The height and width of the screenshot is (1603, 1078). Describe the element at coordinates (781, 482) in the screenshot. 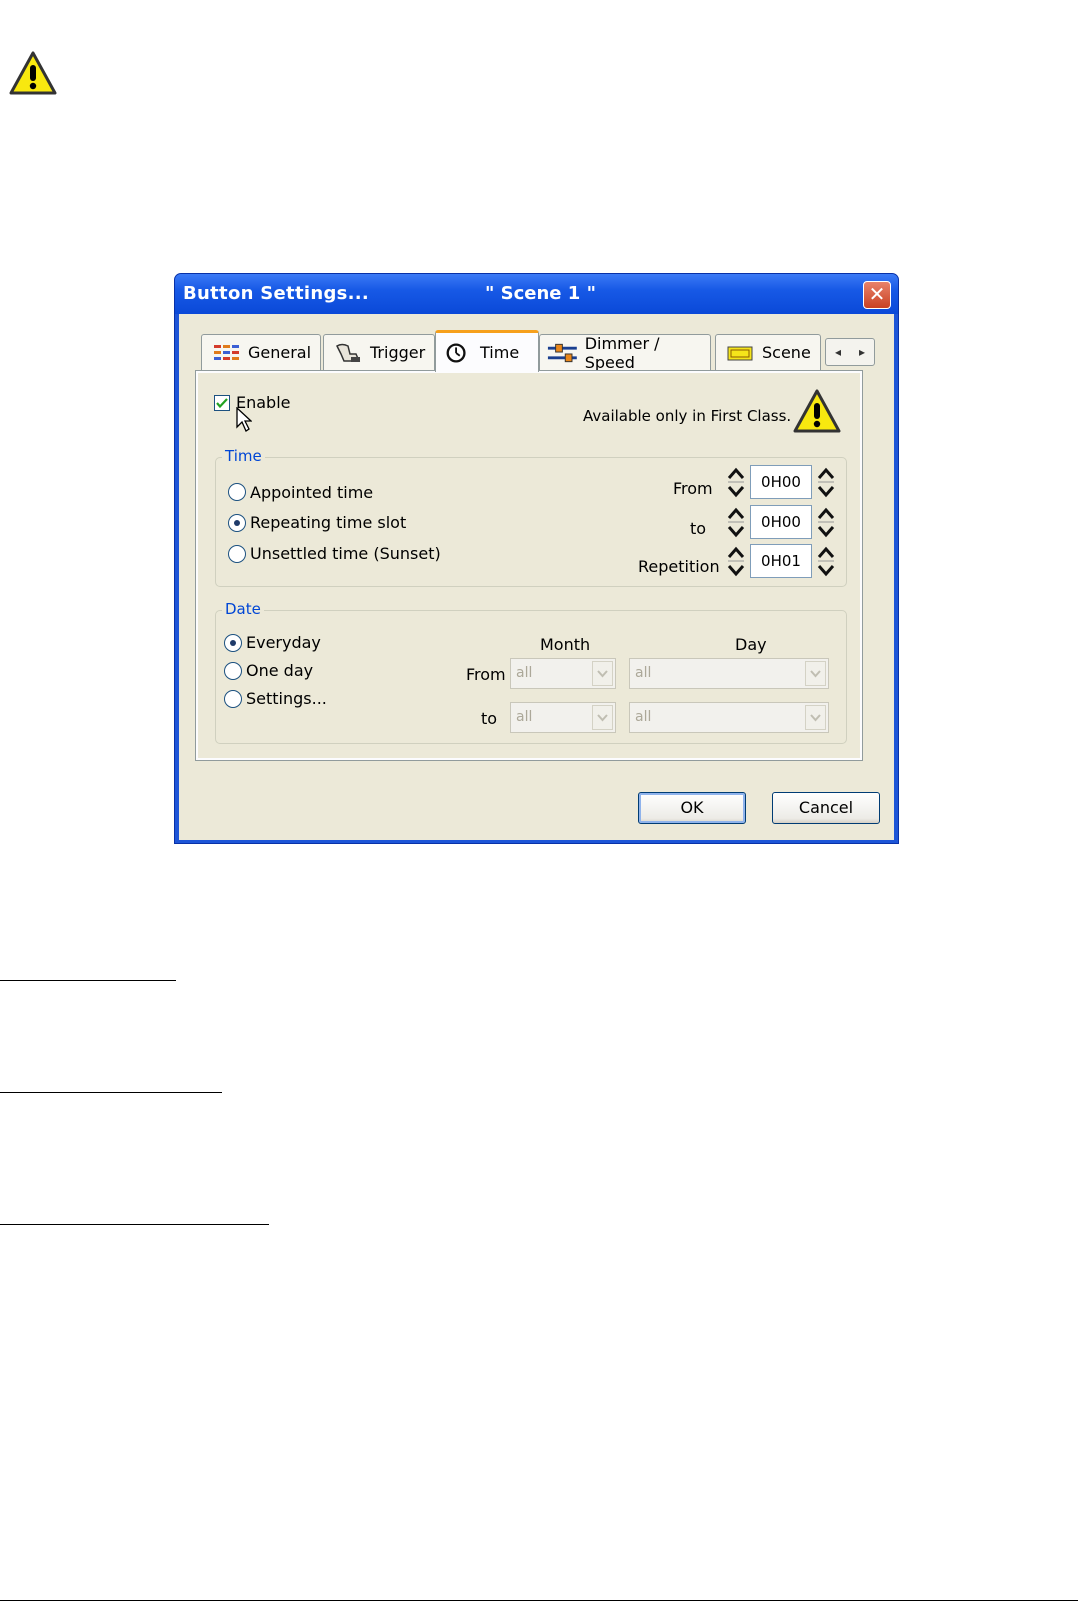

I see `from-time-field: 0H00` at that location.